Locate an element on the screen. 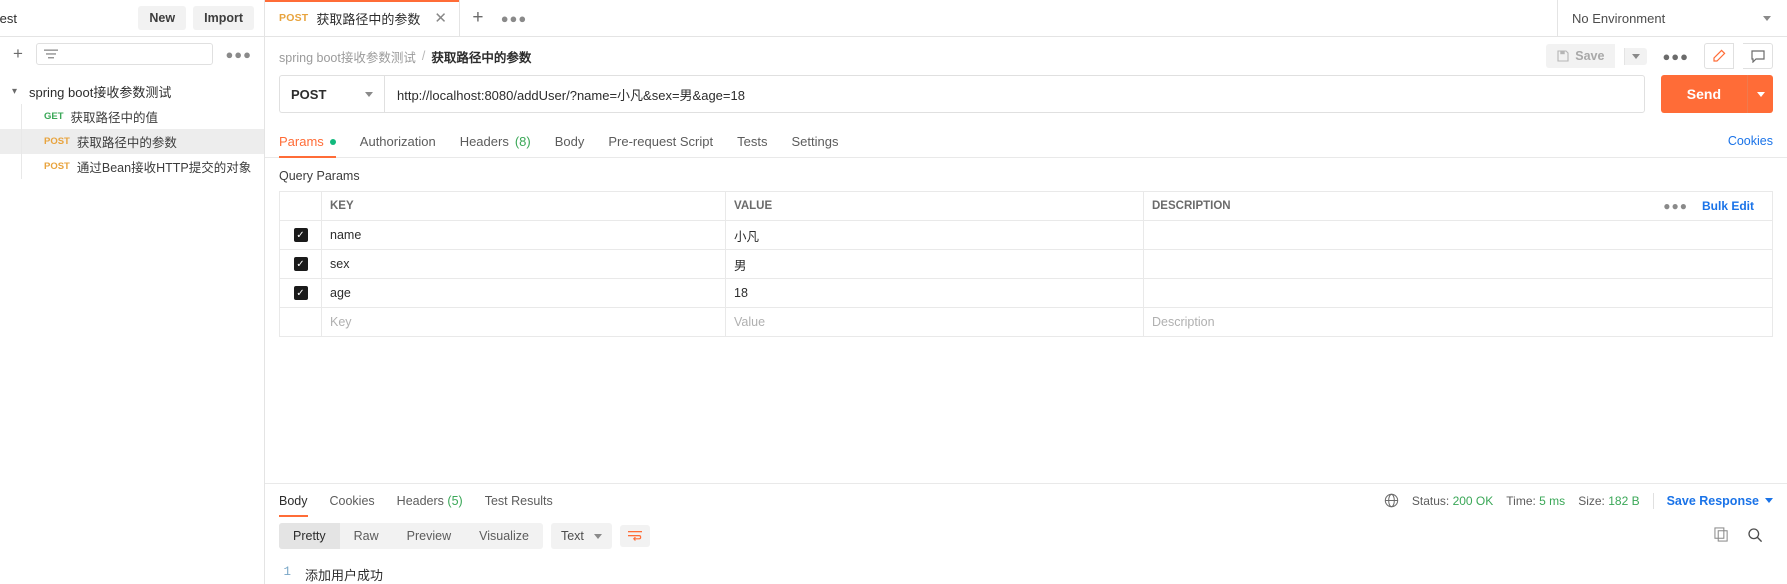 This screenshot has width=1787, height=584. table-row: ✓ sex 男 is located at coordinates (1026, 264).